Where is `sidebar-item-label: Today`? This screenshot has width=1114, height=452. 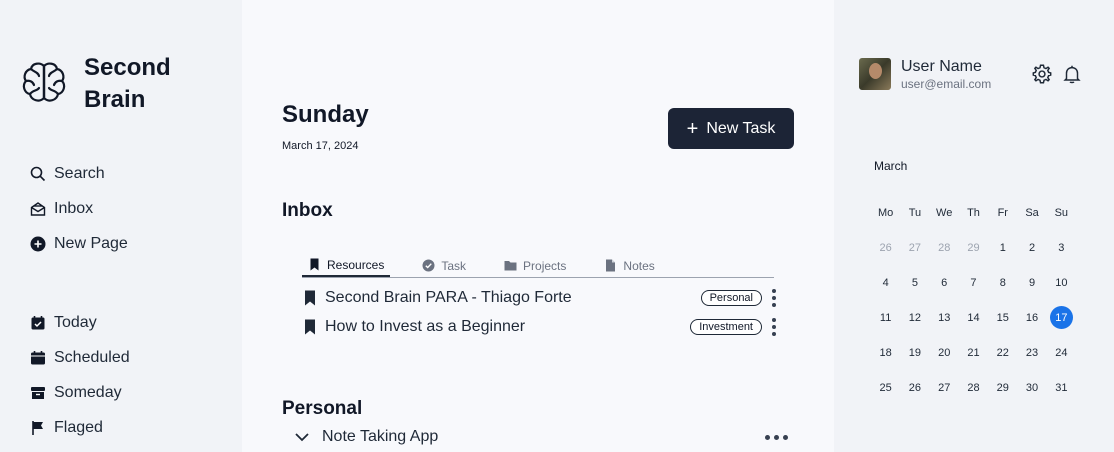
sidebar-item-label: Today is located at coordinates (75, 322).